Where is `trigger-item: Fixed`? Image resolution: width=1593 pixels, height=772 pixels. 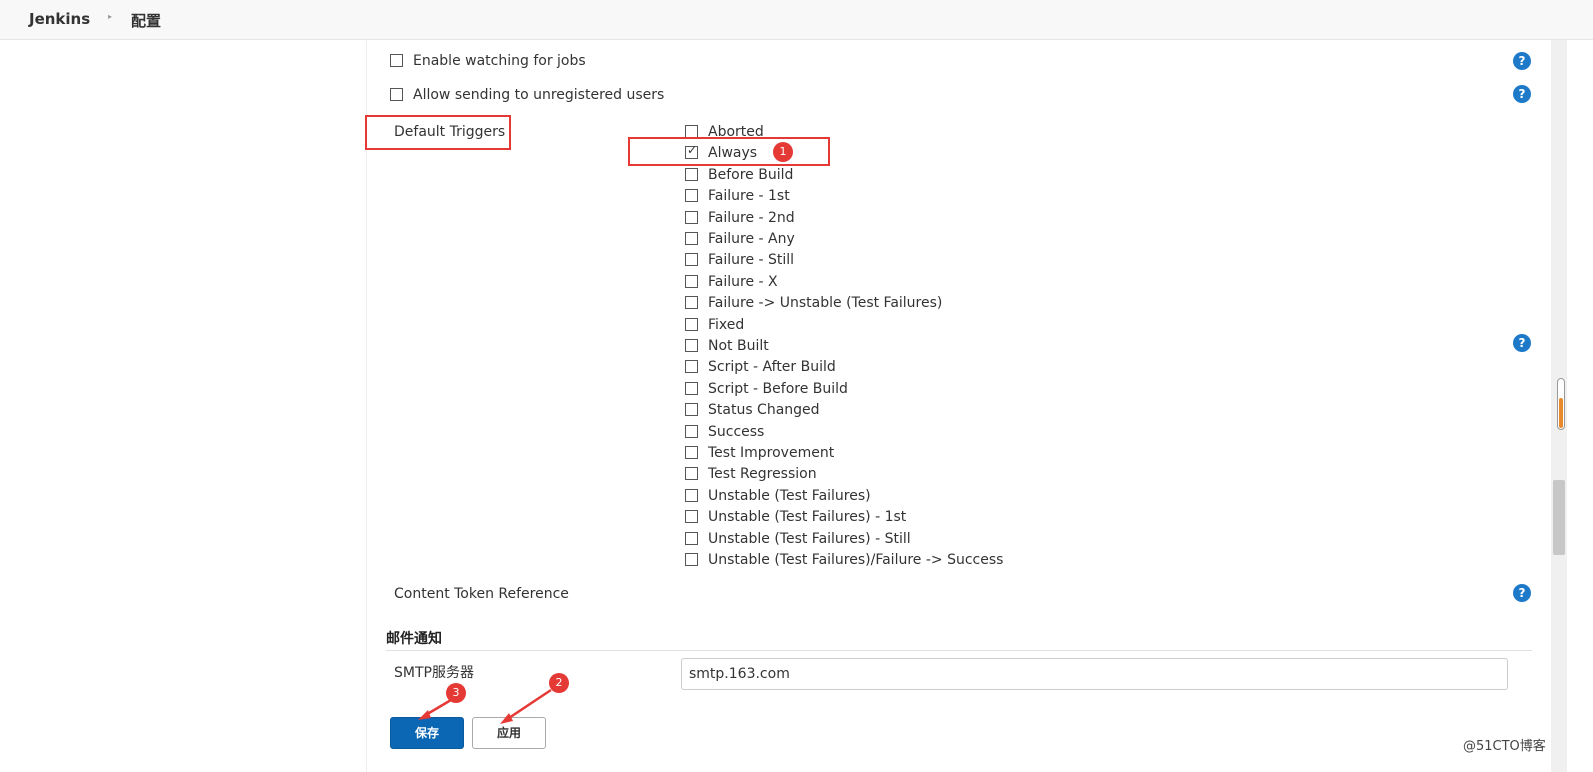 trigger-item: Fixed is located at coordinates (714, 325).